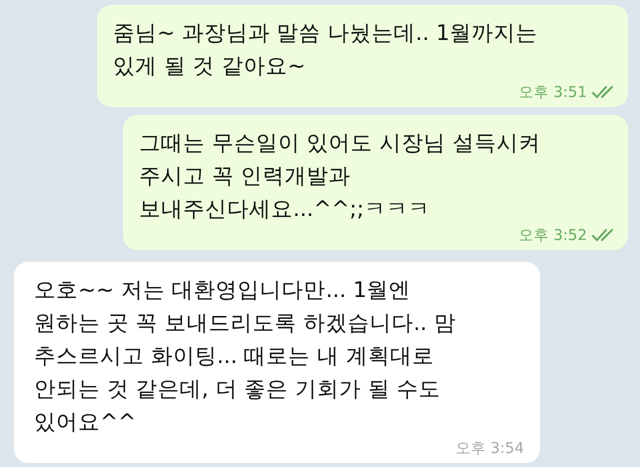 The image size is (640, 467). I want to click on message-time: 오후 3:54, so click(490, 448).